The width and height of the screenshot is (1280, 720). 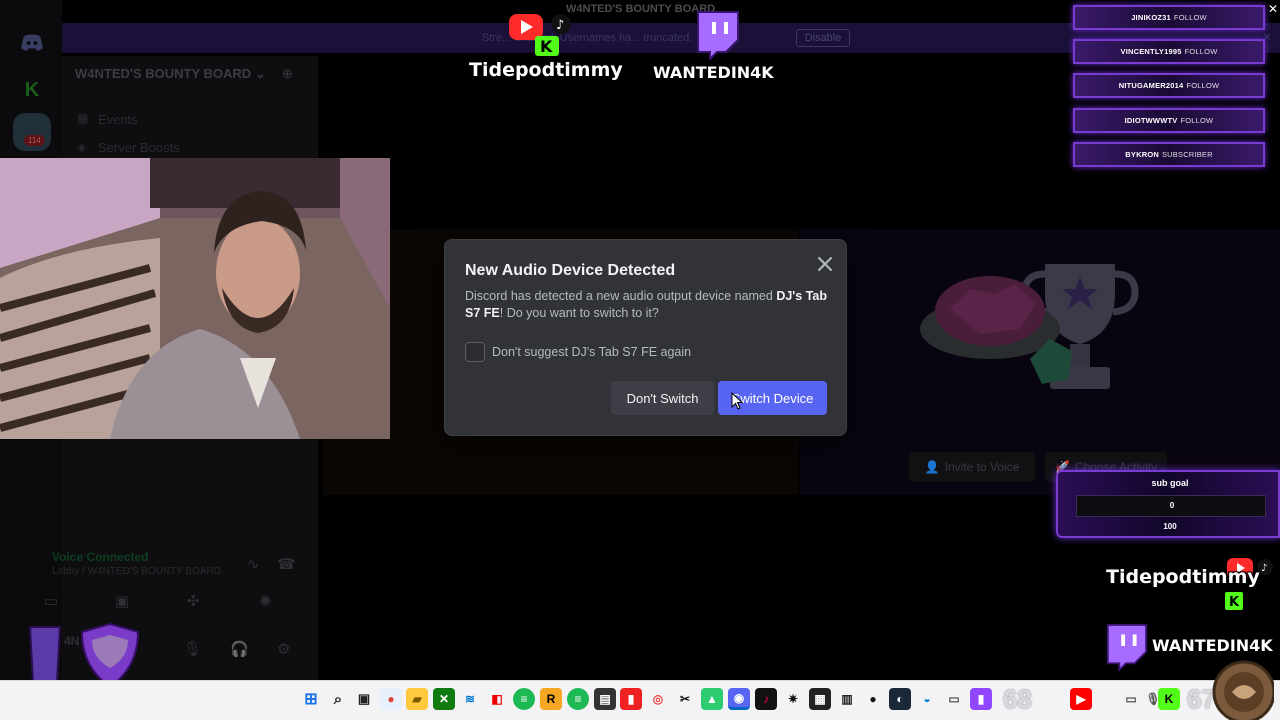 What do you see at coordinates (900, 699) in the screenshot?
I see `steam-icon: ◐` at bounding box center [900, 699].